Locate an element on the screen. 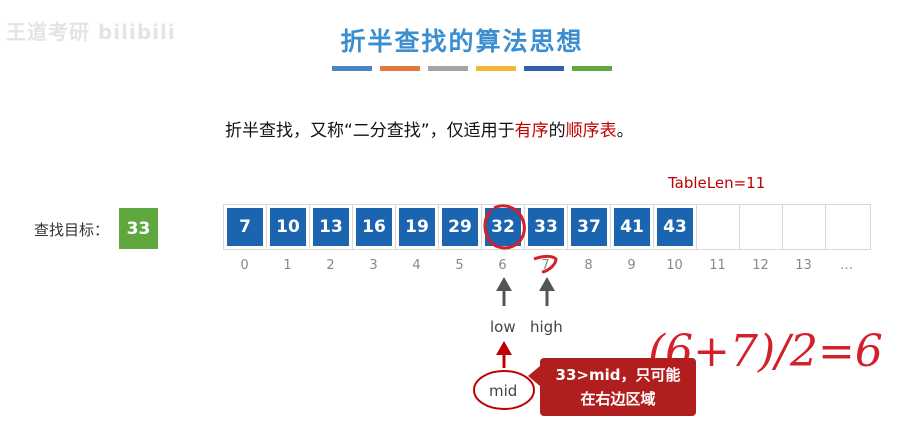  high-arrow-icon is located at coordinates (547, 291).